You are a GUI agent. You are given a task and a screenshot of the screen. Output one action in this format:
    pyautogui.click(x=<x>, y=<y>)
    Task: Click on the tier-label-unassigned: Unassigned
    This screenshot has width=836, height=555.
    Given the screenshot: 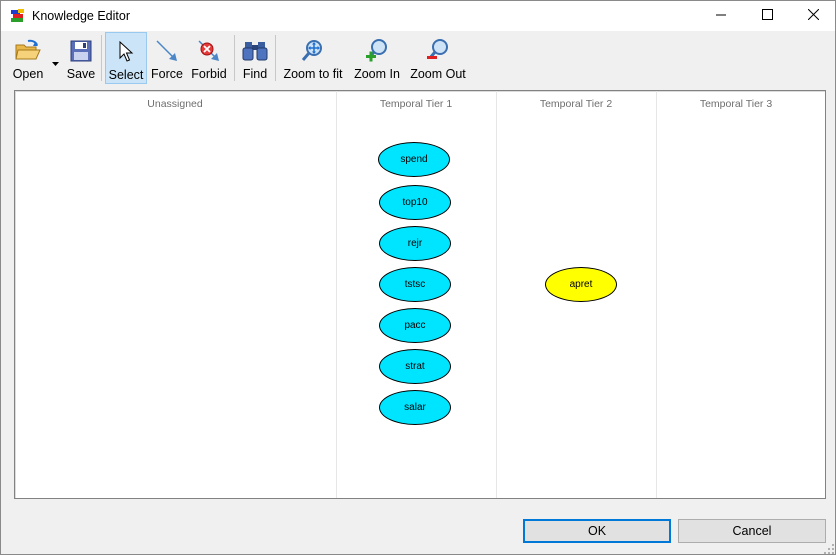 What is the action you would take?
    pyautogui.click(x=175, y=104)
    